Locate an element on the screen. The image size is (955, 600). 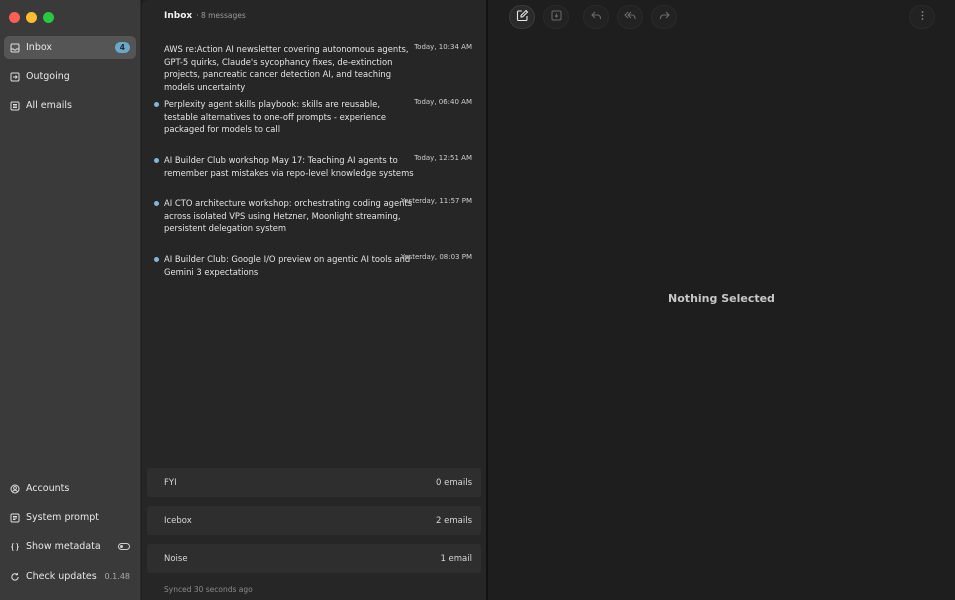
sidebar-item-show-metadata: Show metadata is located at coordinates (70, 546).